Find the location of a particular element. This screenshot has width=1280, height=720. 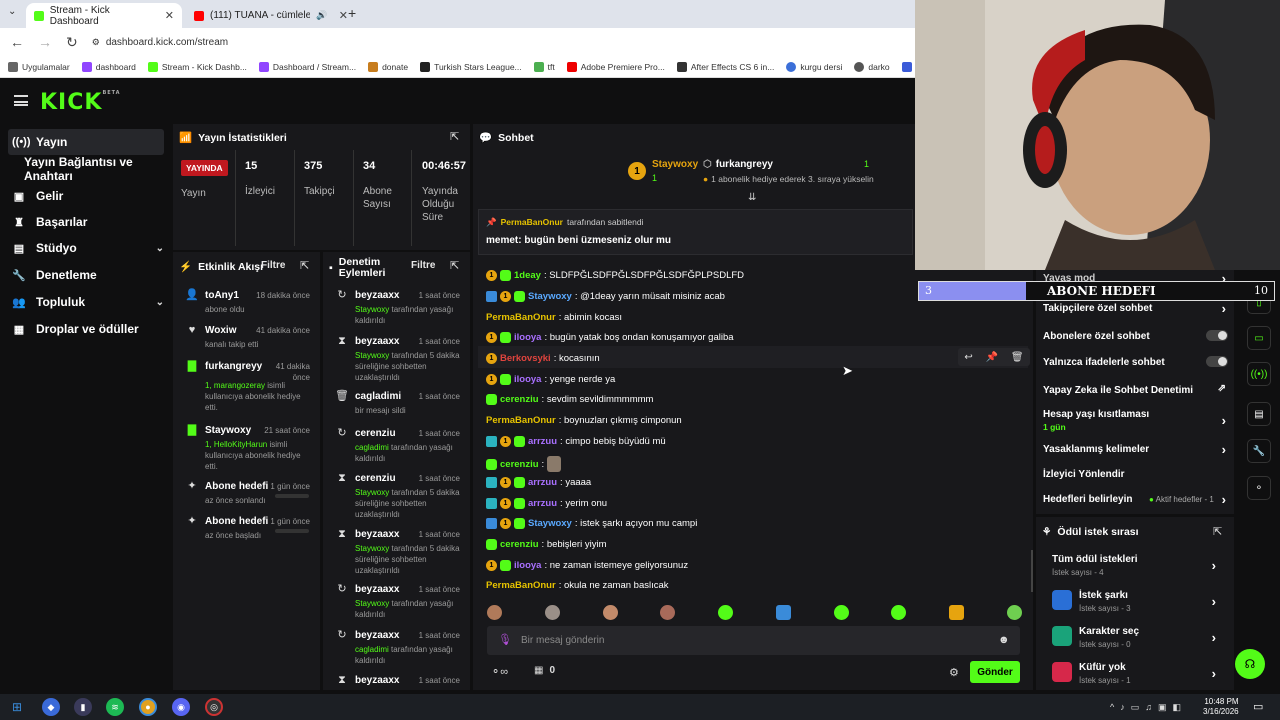

new-tab-icon: + is located at coordinates (352, 13).